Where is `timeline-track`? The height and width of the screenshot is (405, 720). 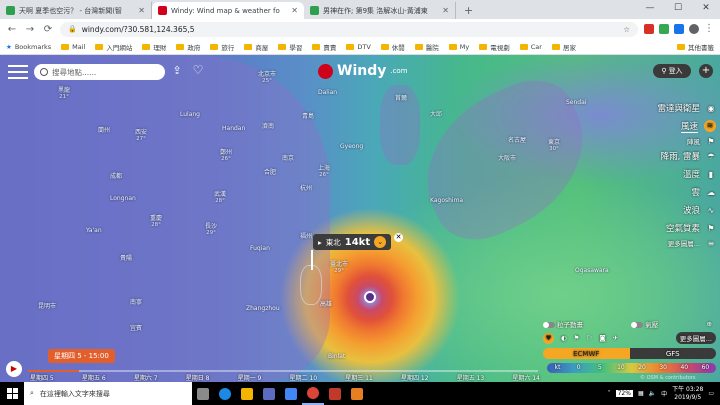 timeline-track is located at coordinates (283, 371).